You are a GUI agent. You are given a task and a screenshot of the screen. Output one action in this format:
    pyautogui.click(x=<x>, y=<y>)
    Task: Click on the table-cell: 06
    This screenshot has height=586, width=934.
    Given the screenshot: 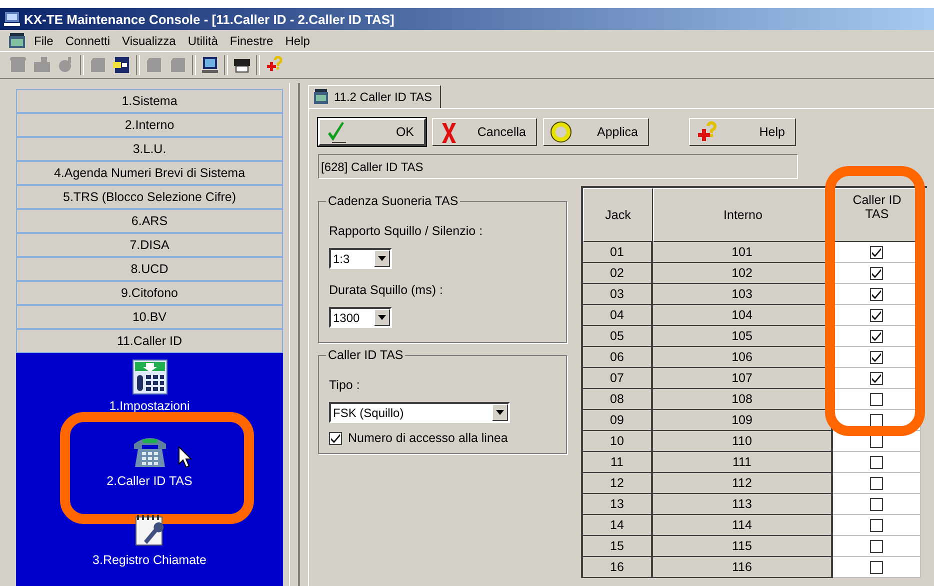 What is the action you would take?
    pyautogui.click(x=618, y=357)
    